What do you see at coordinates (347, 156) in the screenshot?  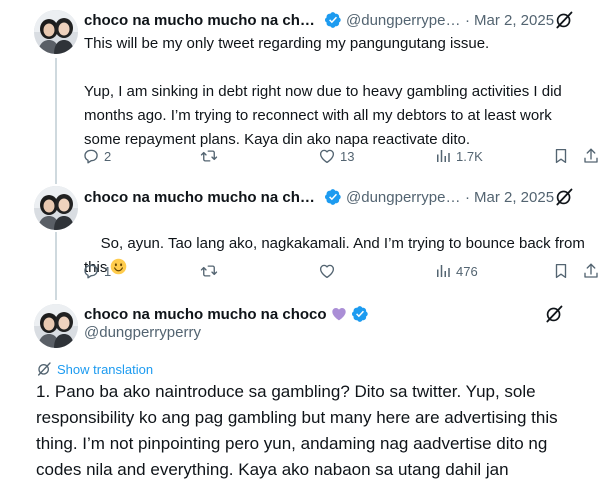 I see `like-count: 13` at bounding box center [347, 156].